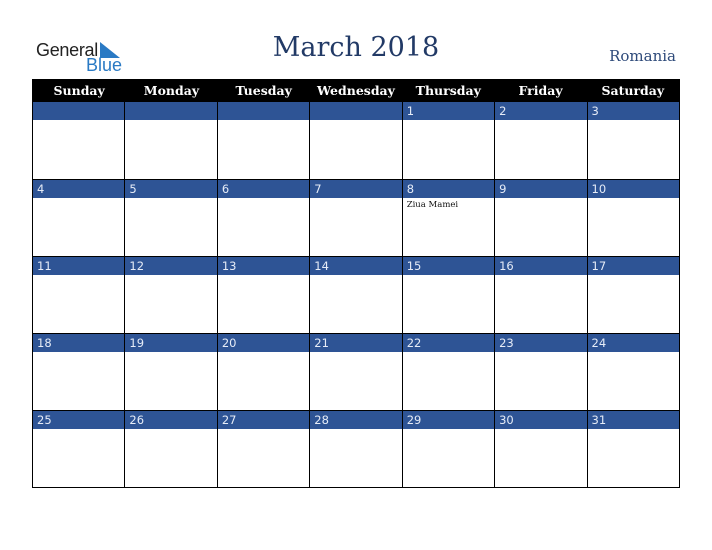  Describe the element at coordinates (632, 295) in the screenshot. I see `day-cell: 17` at that location.